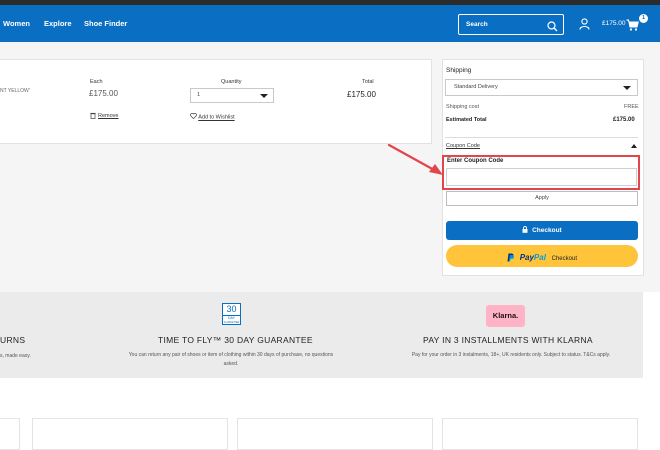  Describe the element at coordinates (614, 23) in the screenshot. I see `cart-total: £175.00` at that location.